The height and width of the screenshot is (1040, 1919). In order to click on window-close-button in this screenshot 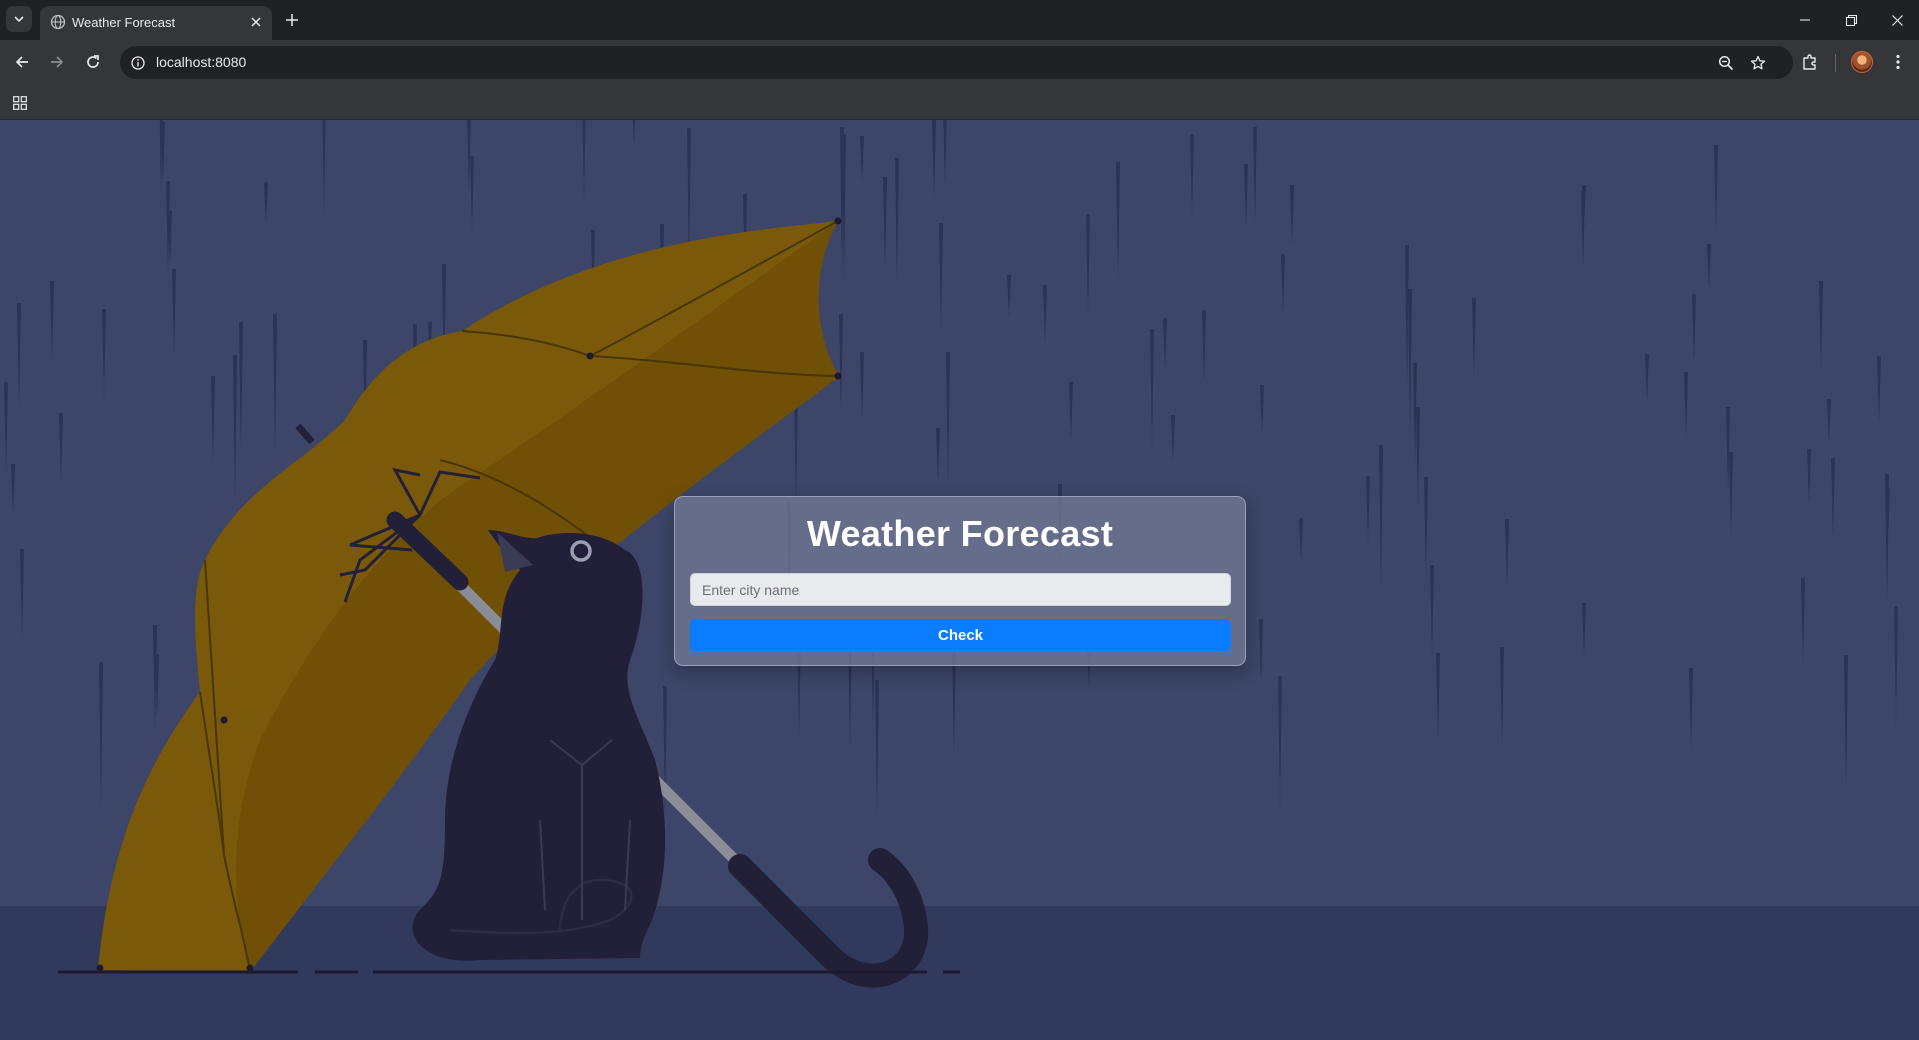, I will do `click(1896, 20)`.